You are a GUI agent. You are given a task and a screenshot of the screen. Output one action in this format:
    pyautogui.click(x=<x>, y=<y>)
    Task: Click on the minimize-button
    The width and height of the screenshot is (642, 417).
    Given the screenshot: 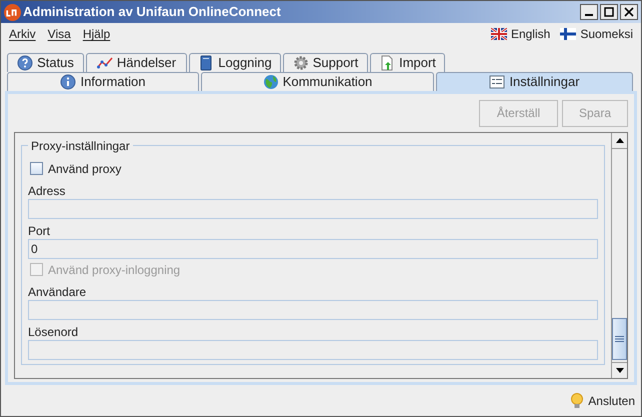 What is the action you would take?
    pyautogui.click(x=589, y=12)
    